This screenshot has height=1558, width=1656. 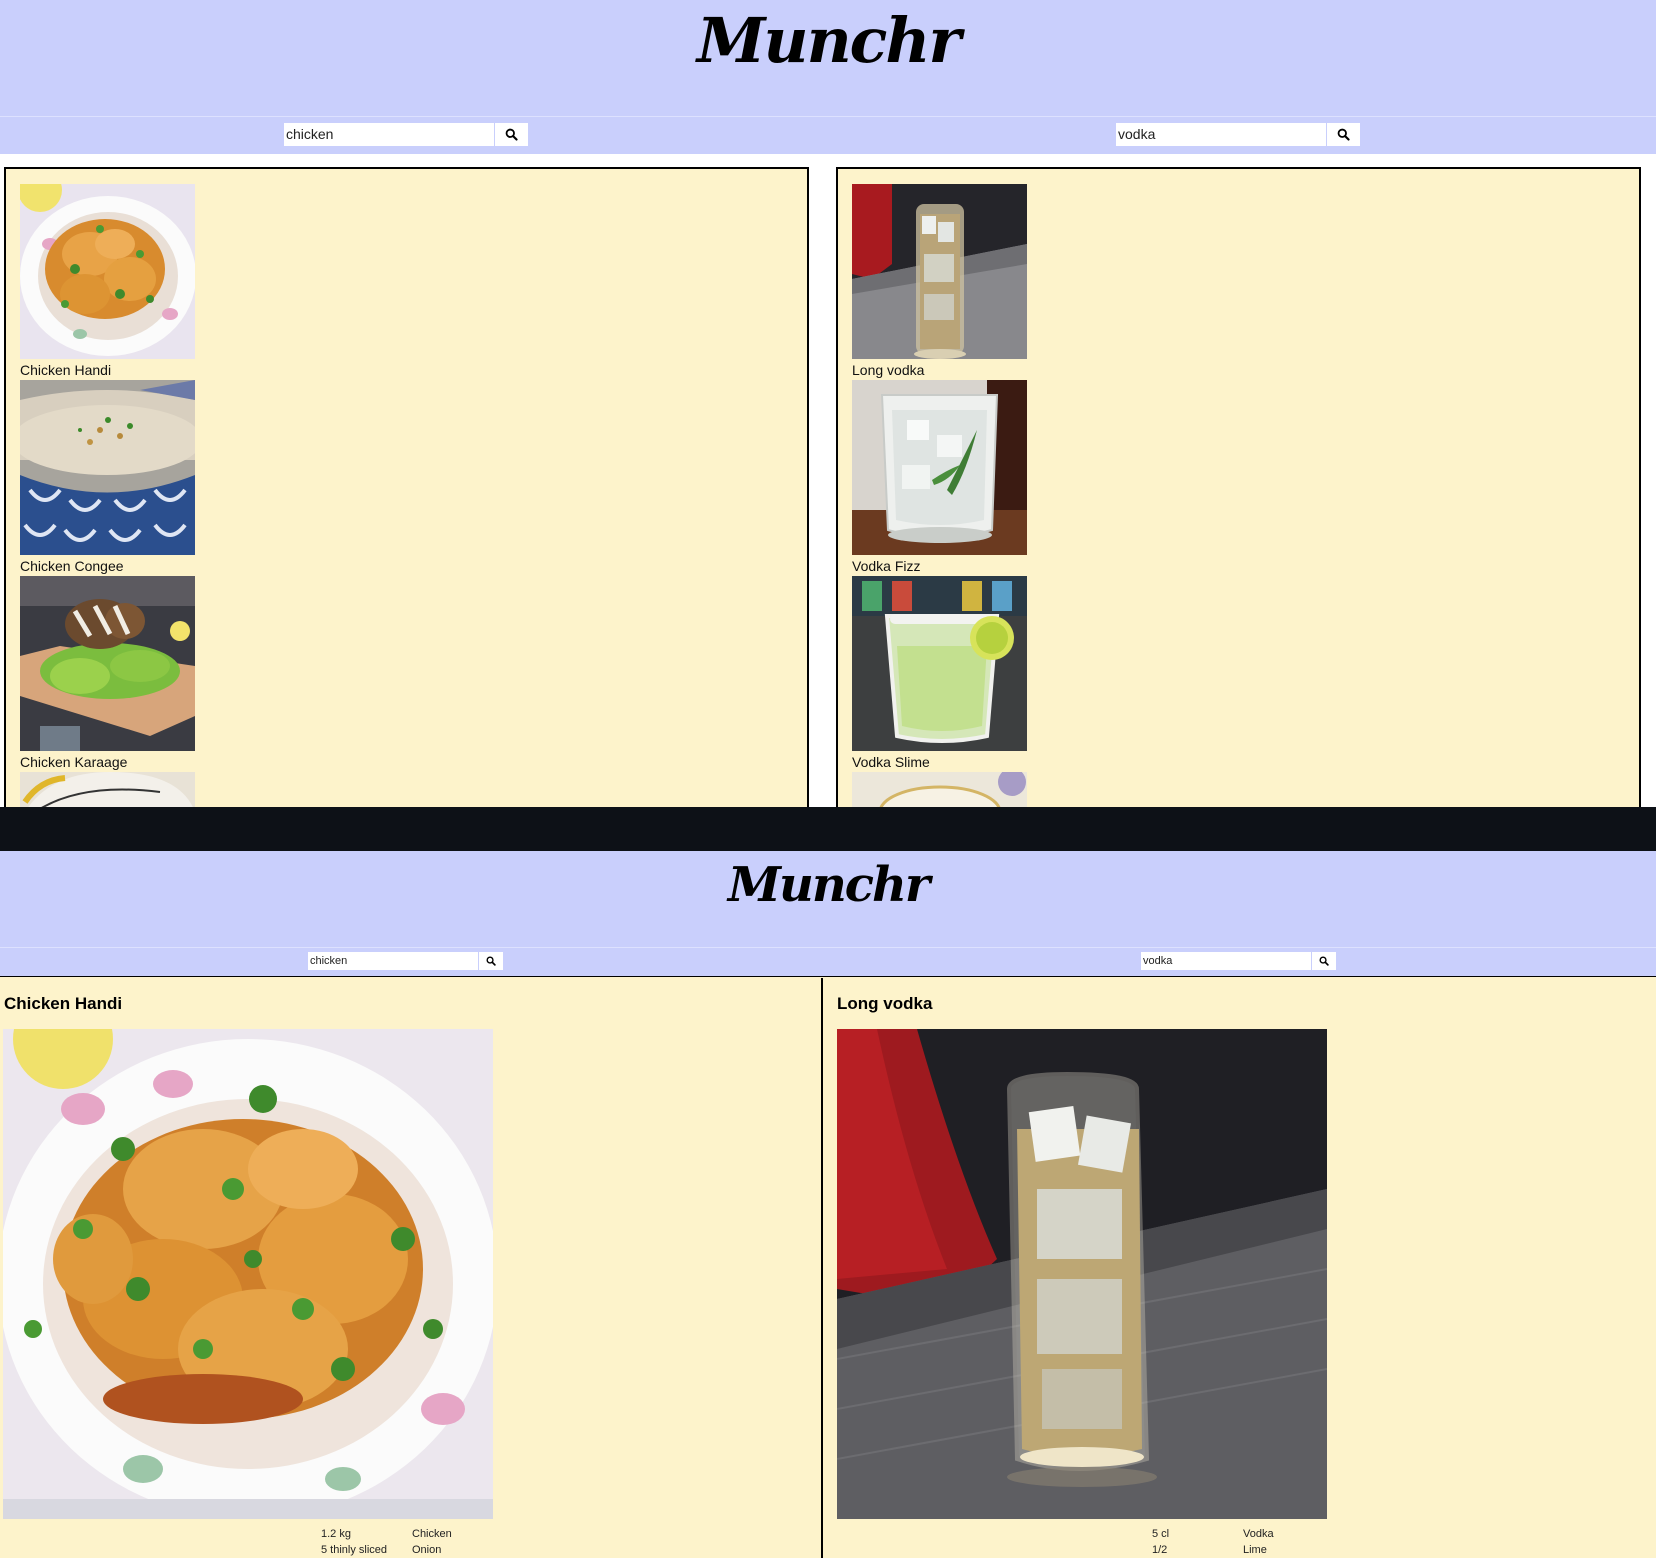 I want to click on drink-detail-title: Long vodka, so click(x=885, y=1003).